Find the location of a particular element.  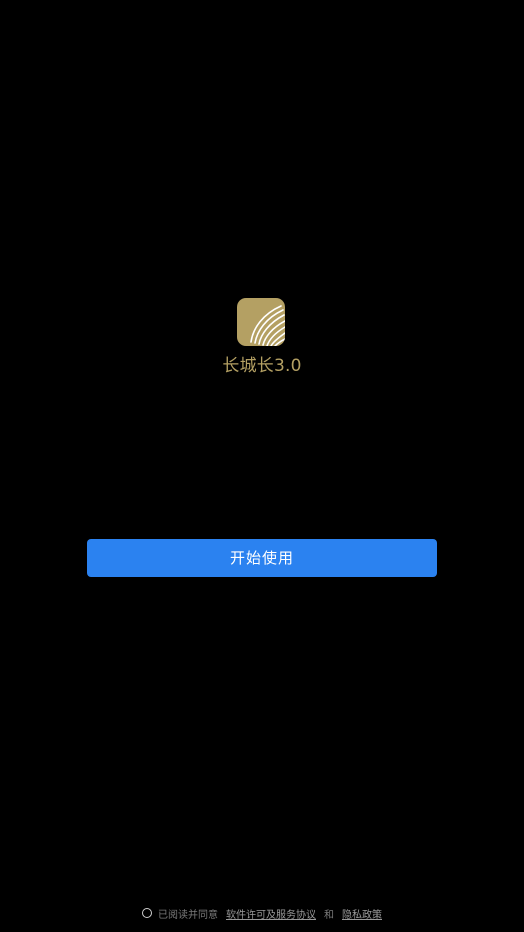

agreement-prefix: 已阅读并同意 is located at coordinates (188, 915).